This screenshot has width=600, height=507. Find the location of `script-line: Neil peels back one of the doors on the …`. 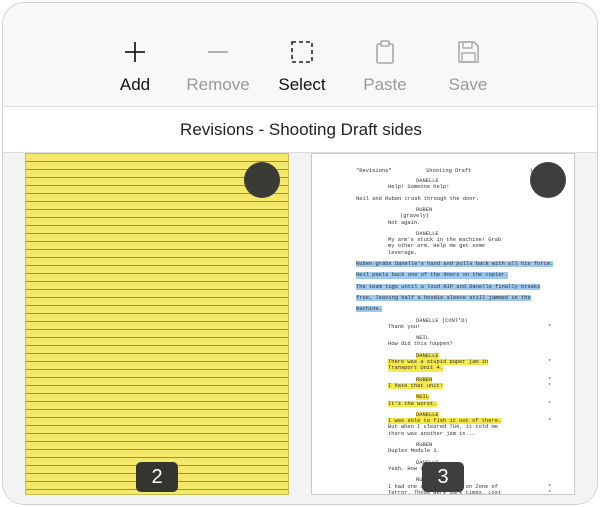

script-line: Neil peels back one of the doors on the … is located at coordinates (432, 275).